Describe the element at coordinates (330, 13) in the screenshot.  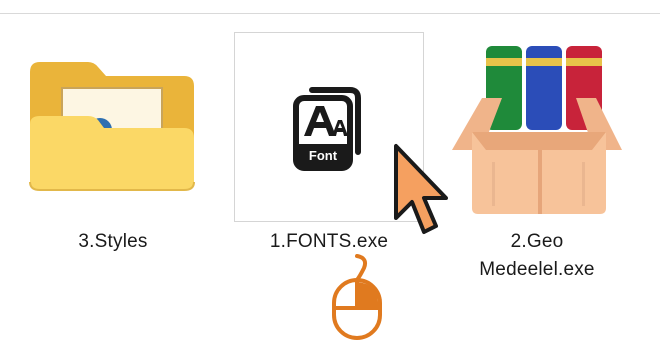
I see `header-divider` at that location.